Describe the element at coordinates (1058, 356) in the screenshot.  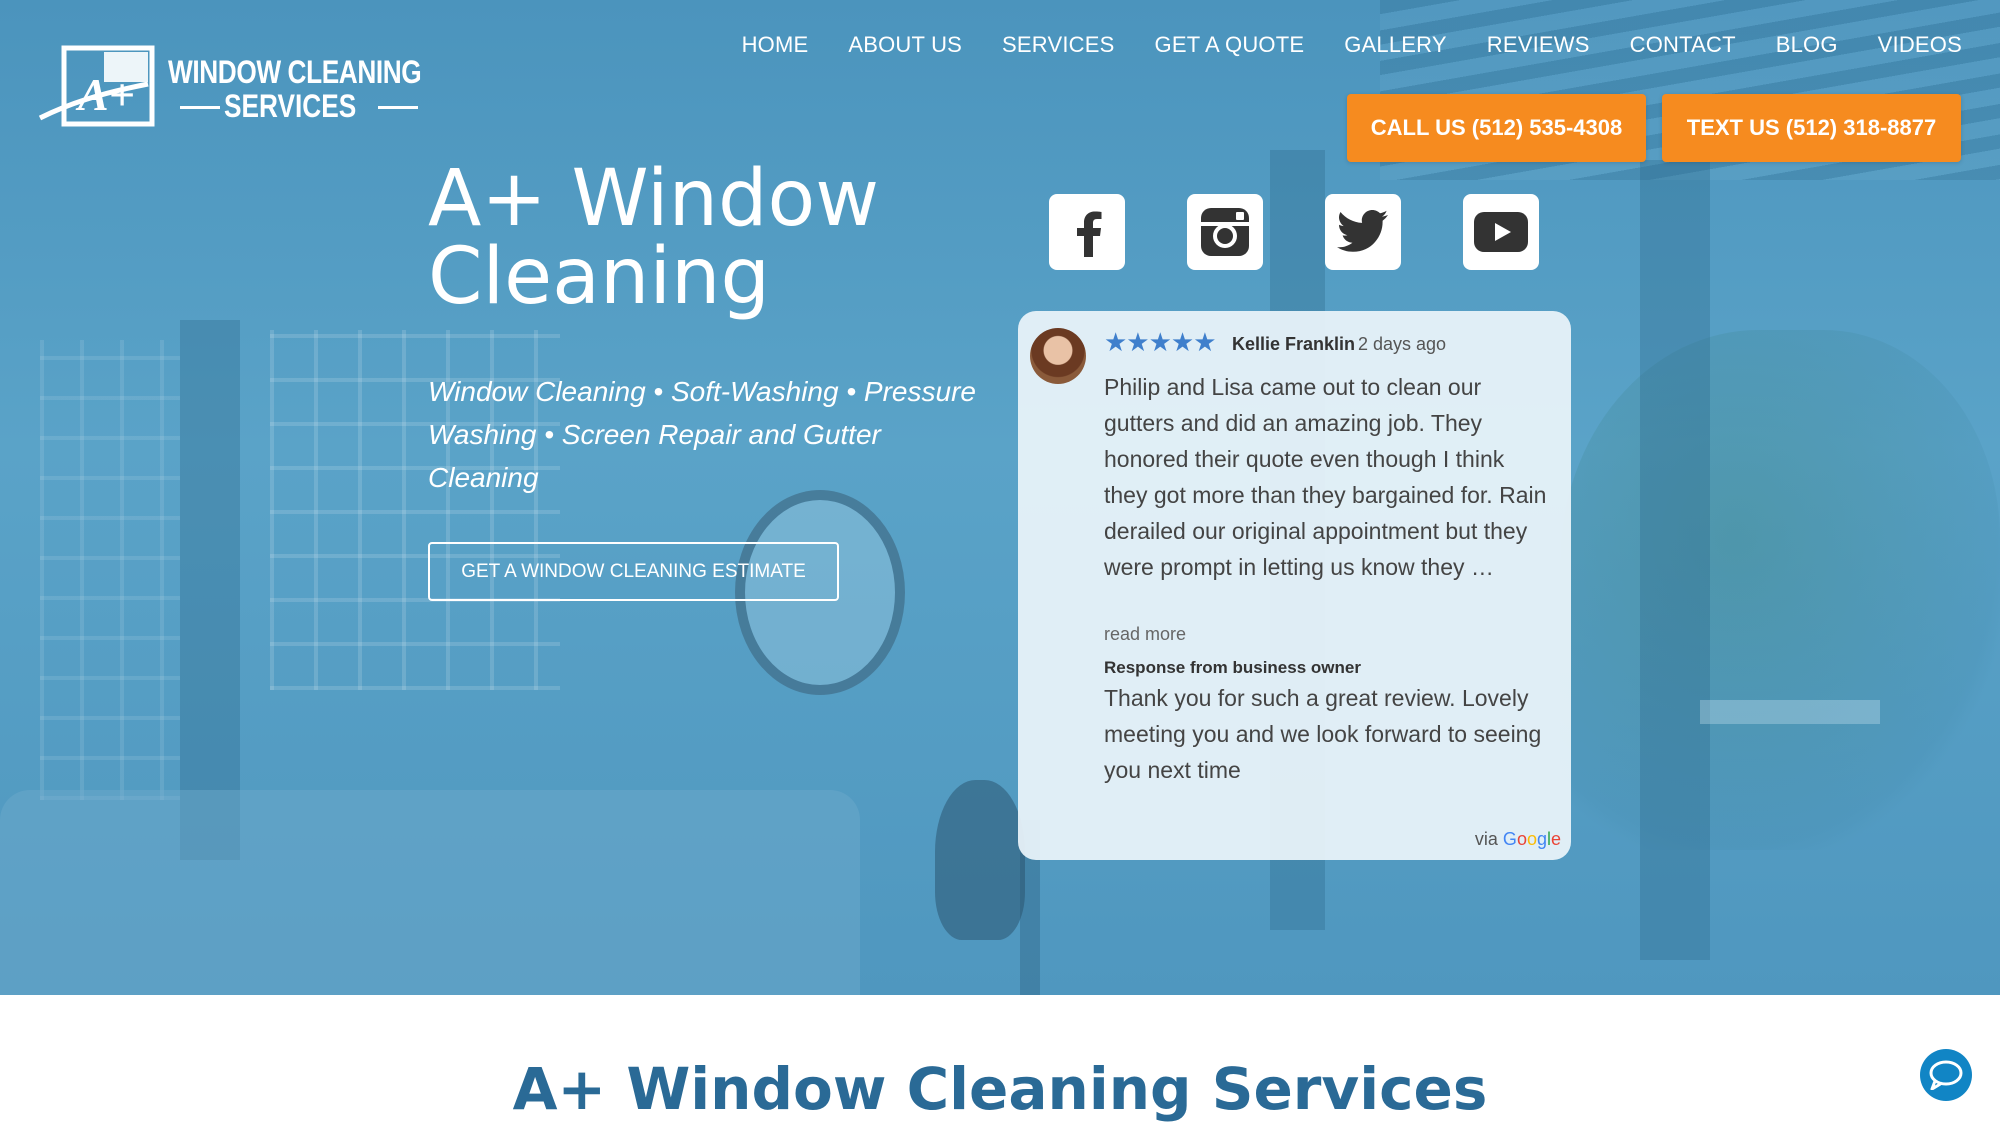
I see `avatar` at that location.